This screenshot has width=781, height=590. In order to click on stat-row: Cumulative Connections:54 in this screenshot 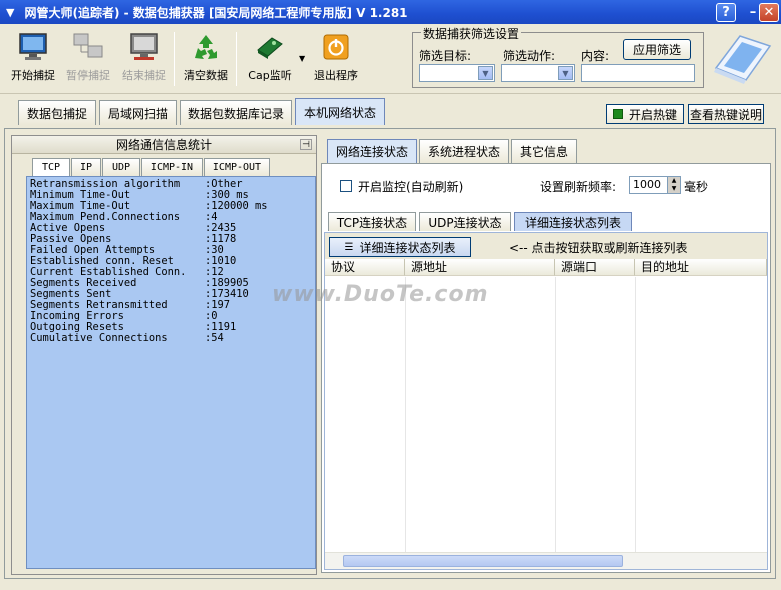, I will do `click(127, 338)`.